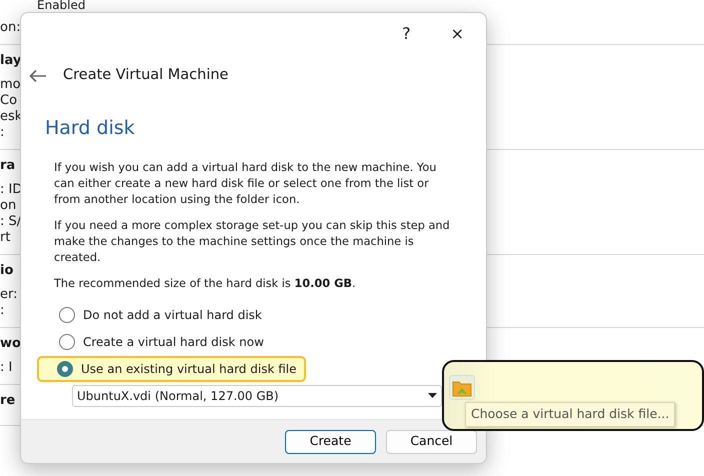  Describe the element at coordinates (61, 6) in the screenshot. I see `background-text: Enabled` at that location.